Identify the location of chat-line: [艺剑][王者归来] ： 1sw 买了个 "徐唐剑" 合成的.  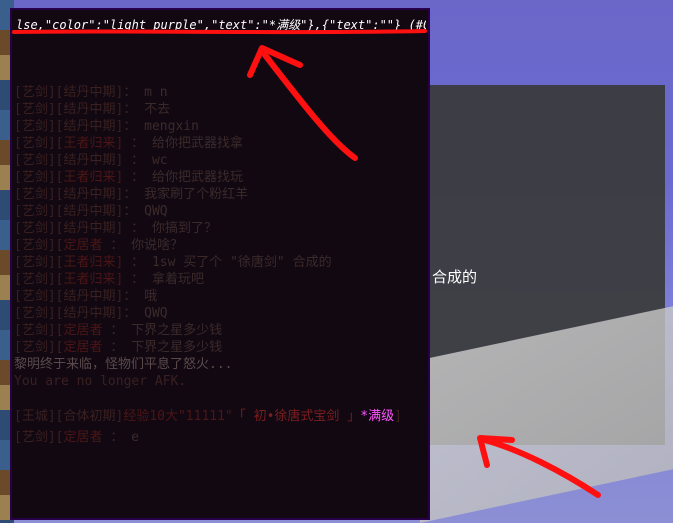
(173, 263).